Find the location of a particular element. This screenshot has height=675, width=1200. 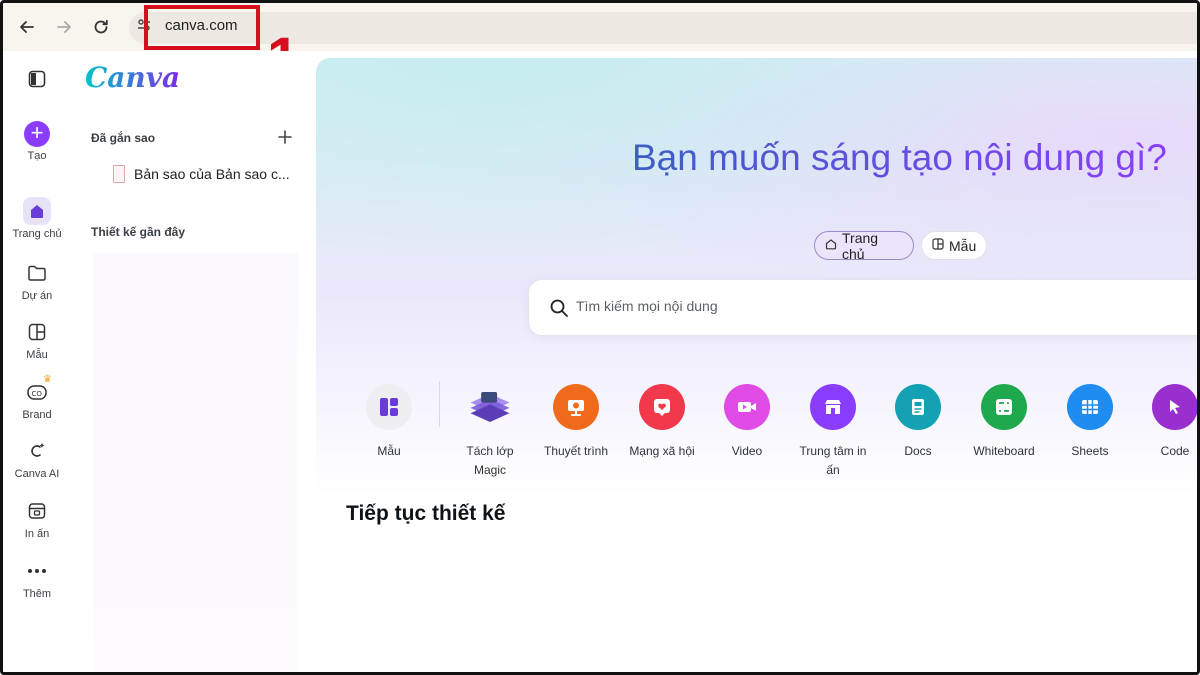

design-thumbnail is located at coordinates (119, 174).